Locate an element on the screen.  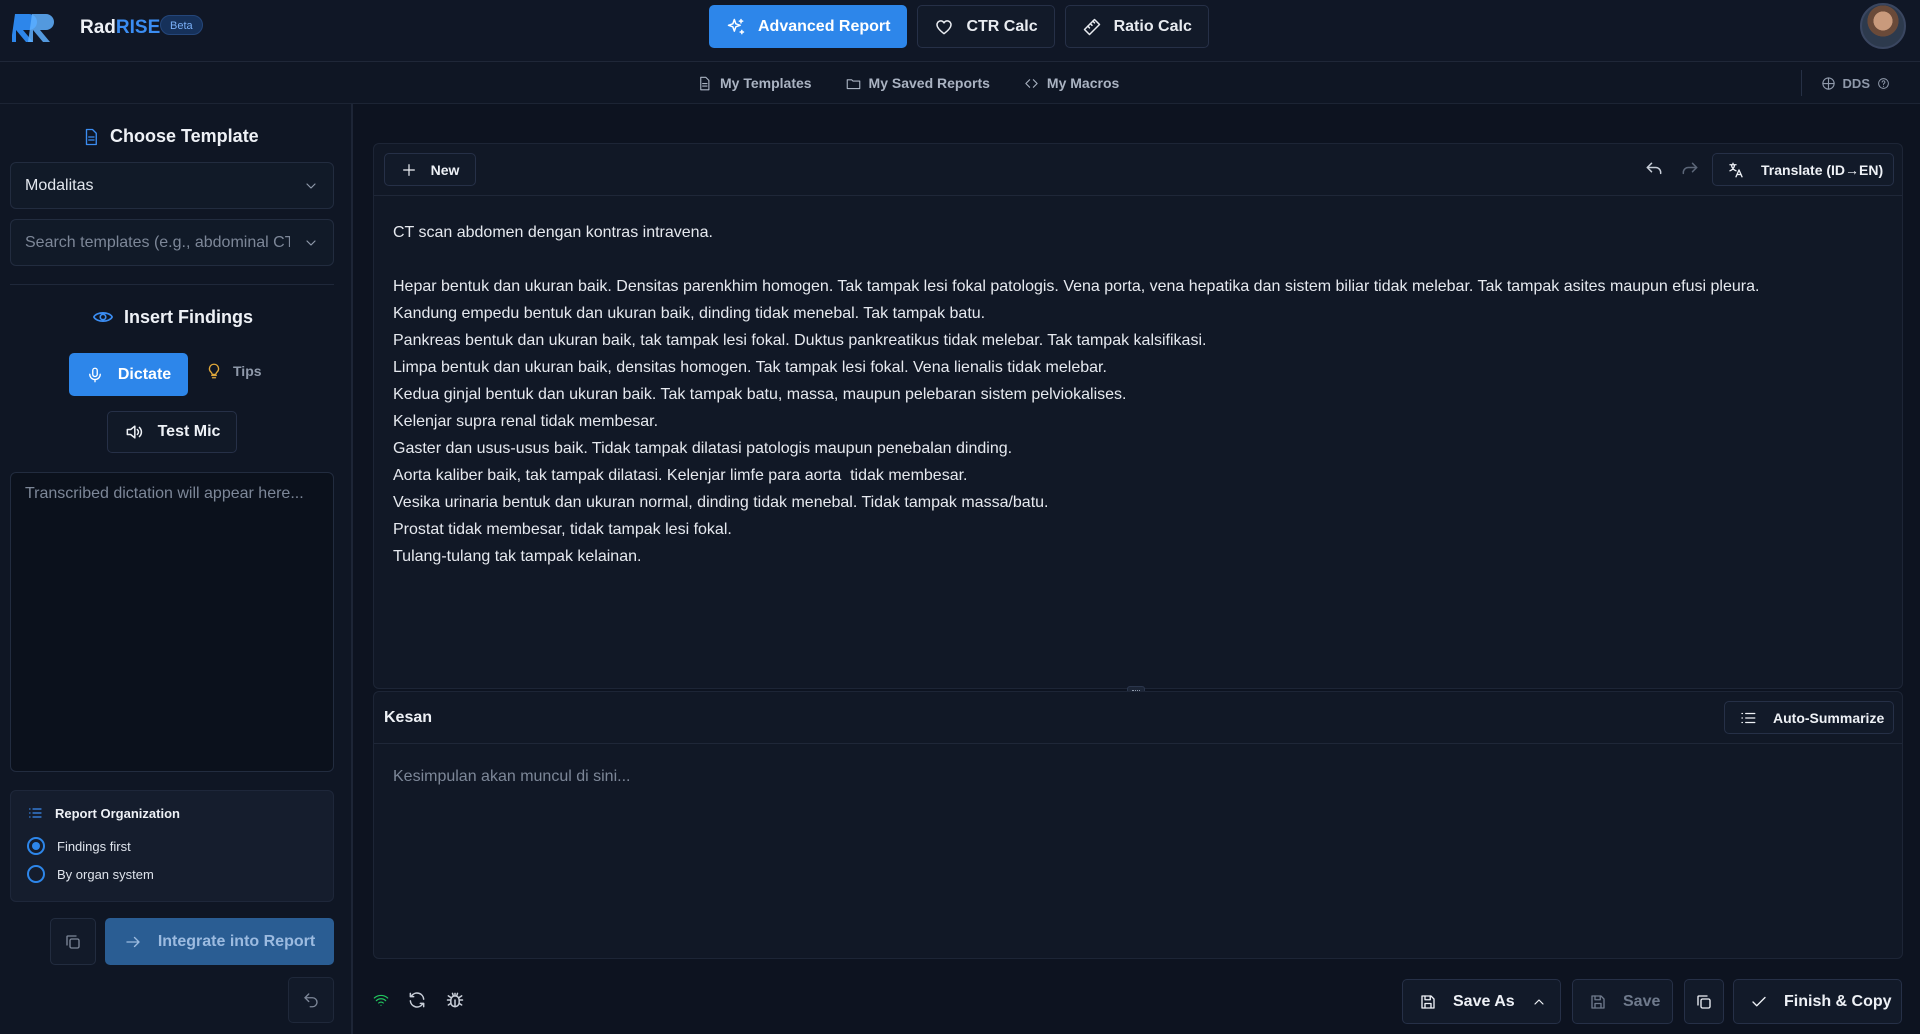
radio-by-organ-system: By organ system is located at coordinates (90, 874).